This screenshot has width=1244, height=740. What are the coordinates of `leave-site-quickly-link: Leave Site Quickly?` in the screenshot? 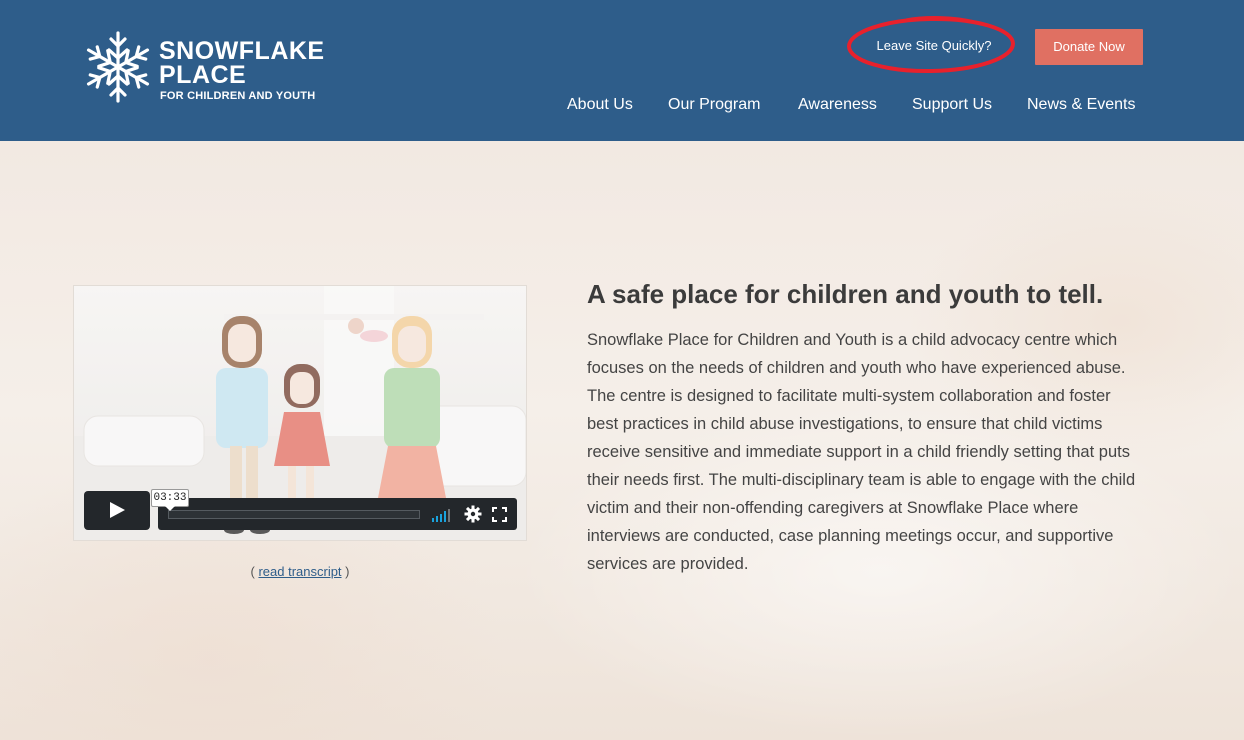 It's located at (934, 45).